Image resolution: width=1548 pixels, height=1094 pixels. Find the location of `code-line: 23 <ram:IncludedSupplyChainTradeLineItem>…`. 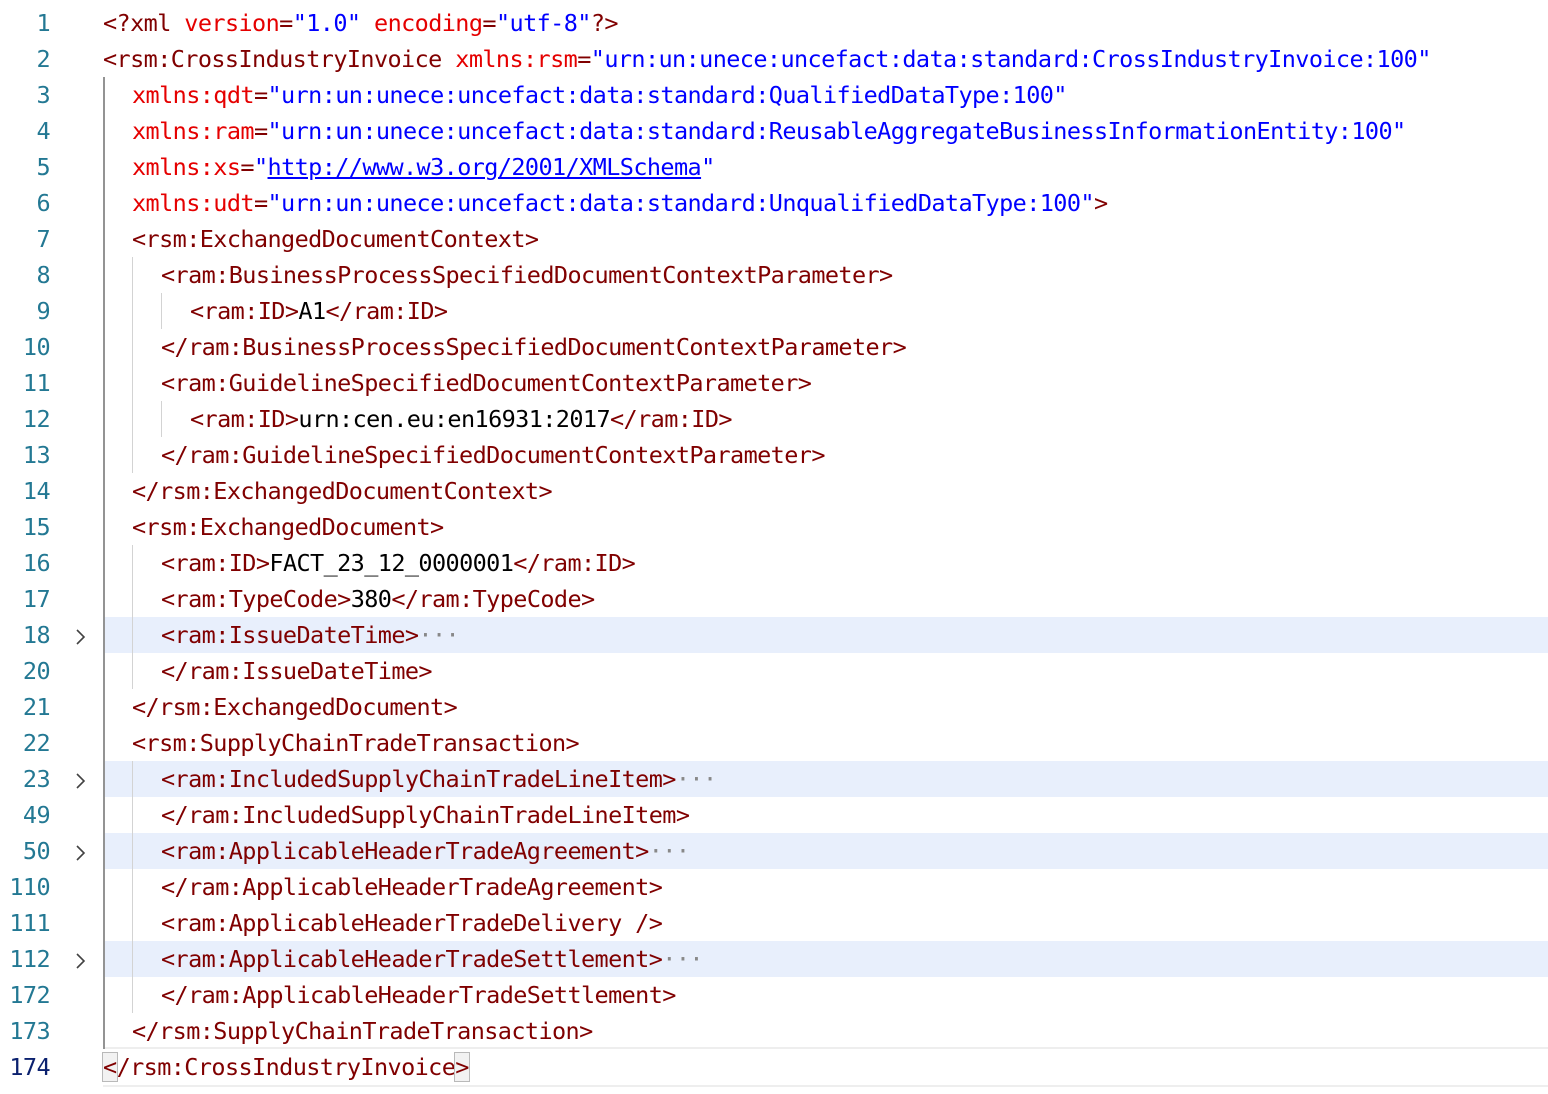

code-line: 23 <ram:IncludedSupplyChainTradeLineItem>… is located at coordinates (774, 779).